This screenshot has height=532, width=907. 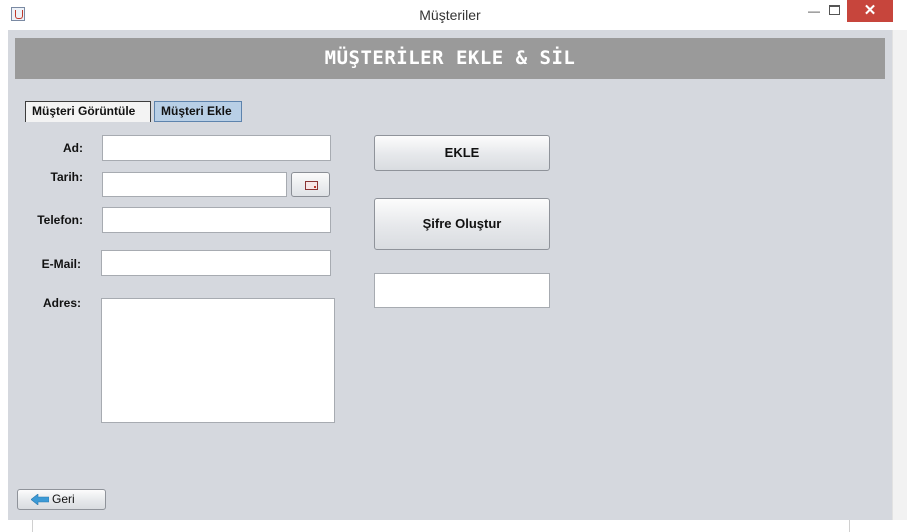 I want to click on email-label: E-Mail:, so click(x=61, y=264).